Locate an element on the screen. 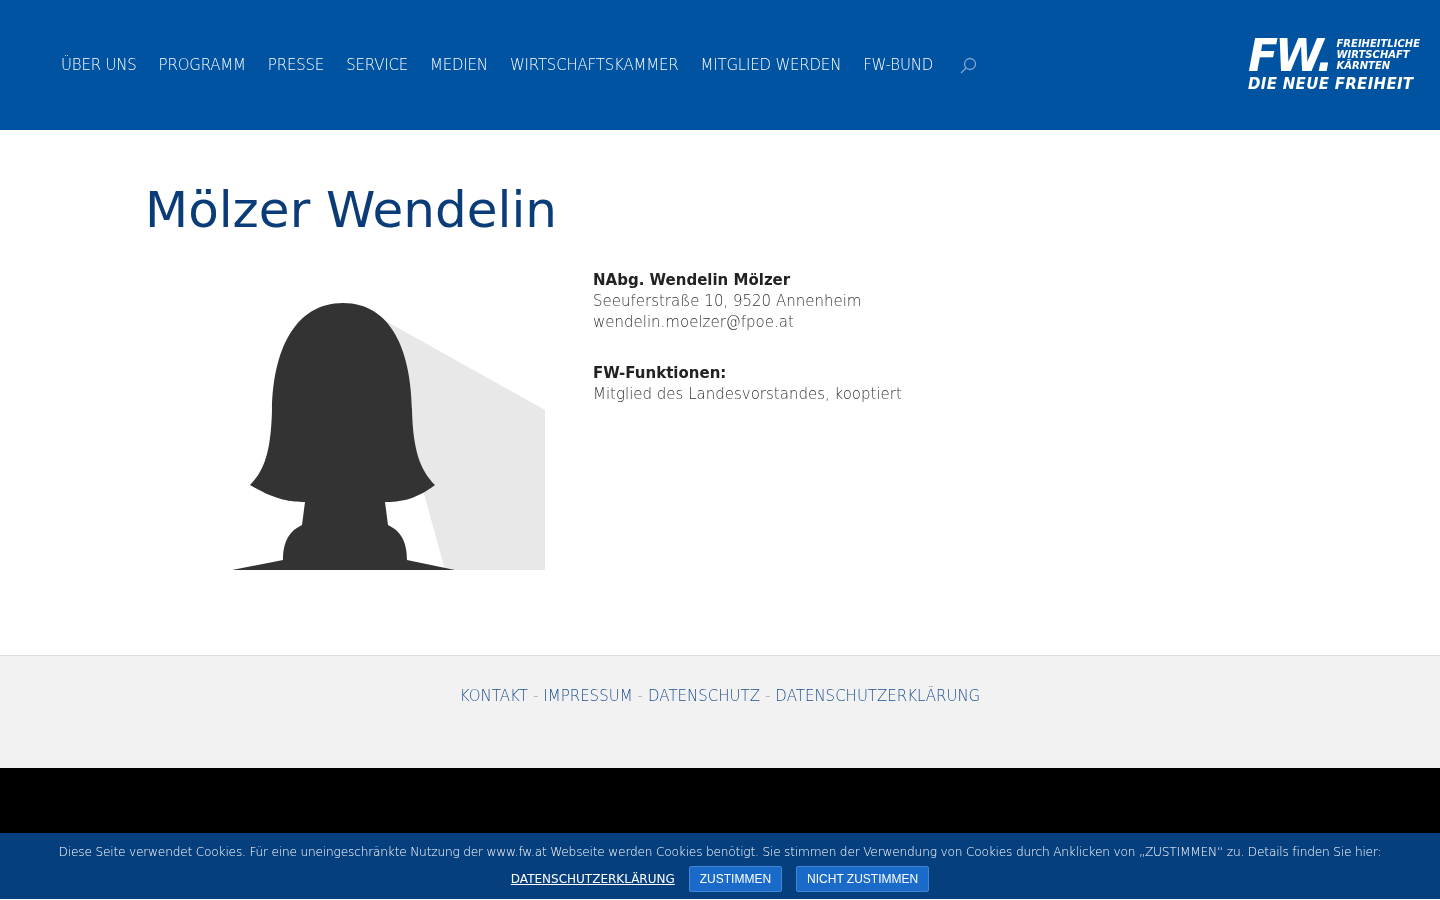 The height and width of the screenshot is (900, 1440). nav-link: FW-BUND is located at coordinates (898, 65).